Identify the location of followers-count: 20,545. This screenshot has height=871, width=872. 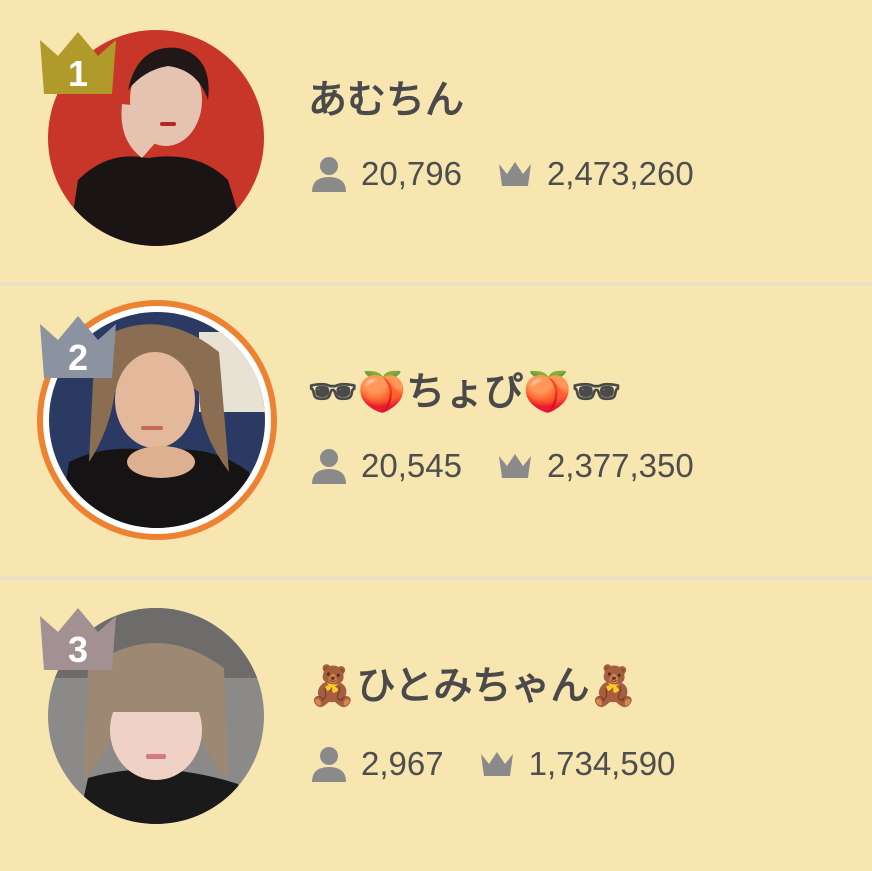
(411, 465).